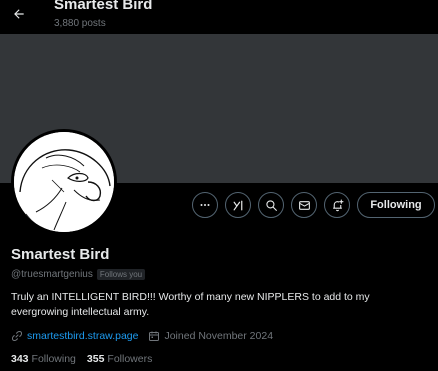  I want to click on followers-stat: 355 Followers, so click(119, 359).